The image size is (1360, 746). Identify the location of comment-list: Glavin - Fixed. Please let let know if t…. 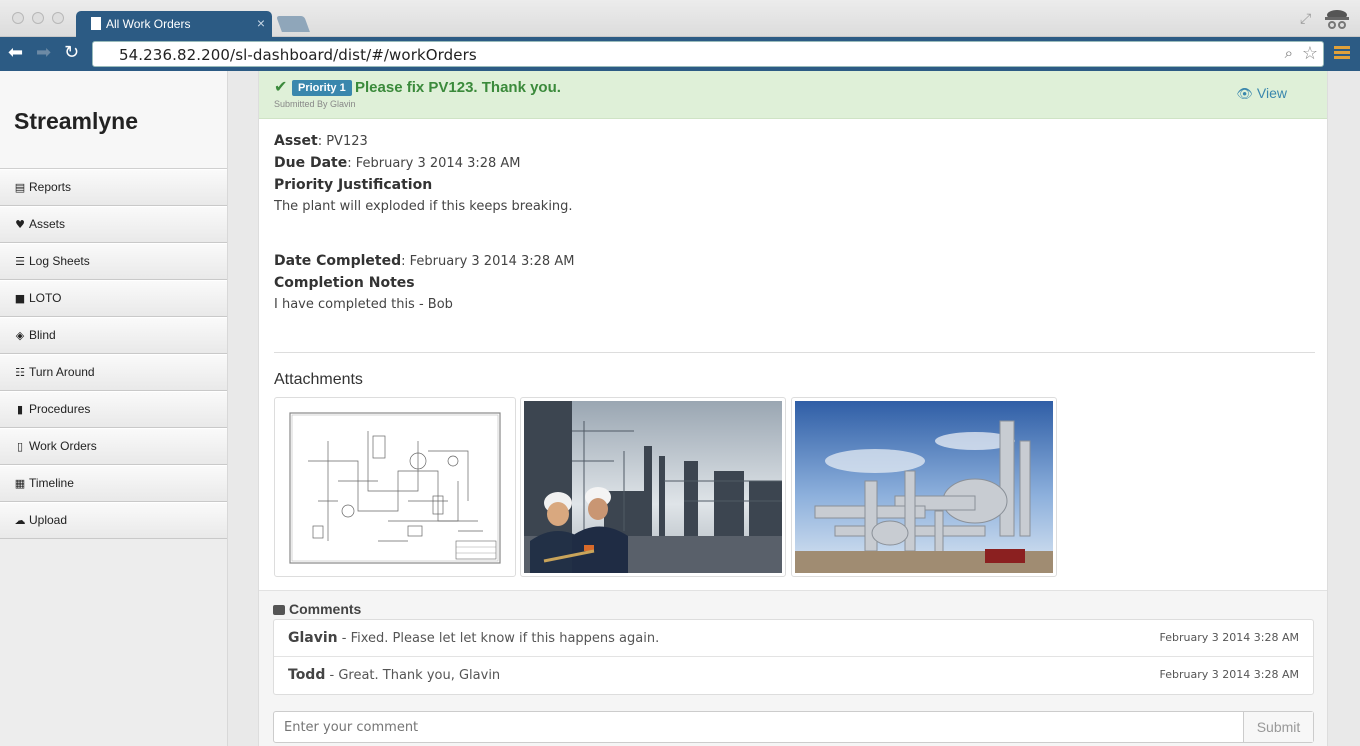
(793, 657).